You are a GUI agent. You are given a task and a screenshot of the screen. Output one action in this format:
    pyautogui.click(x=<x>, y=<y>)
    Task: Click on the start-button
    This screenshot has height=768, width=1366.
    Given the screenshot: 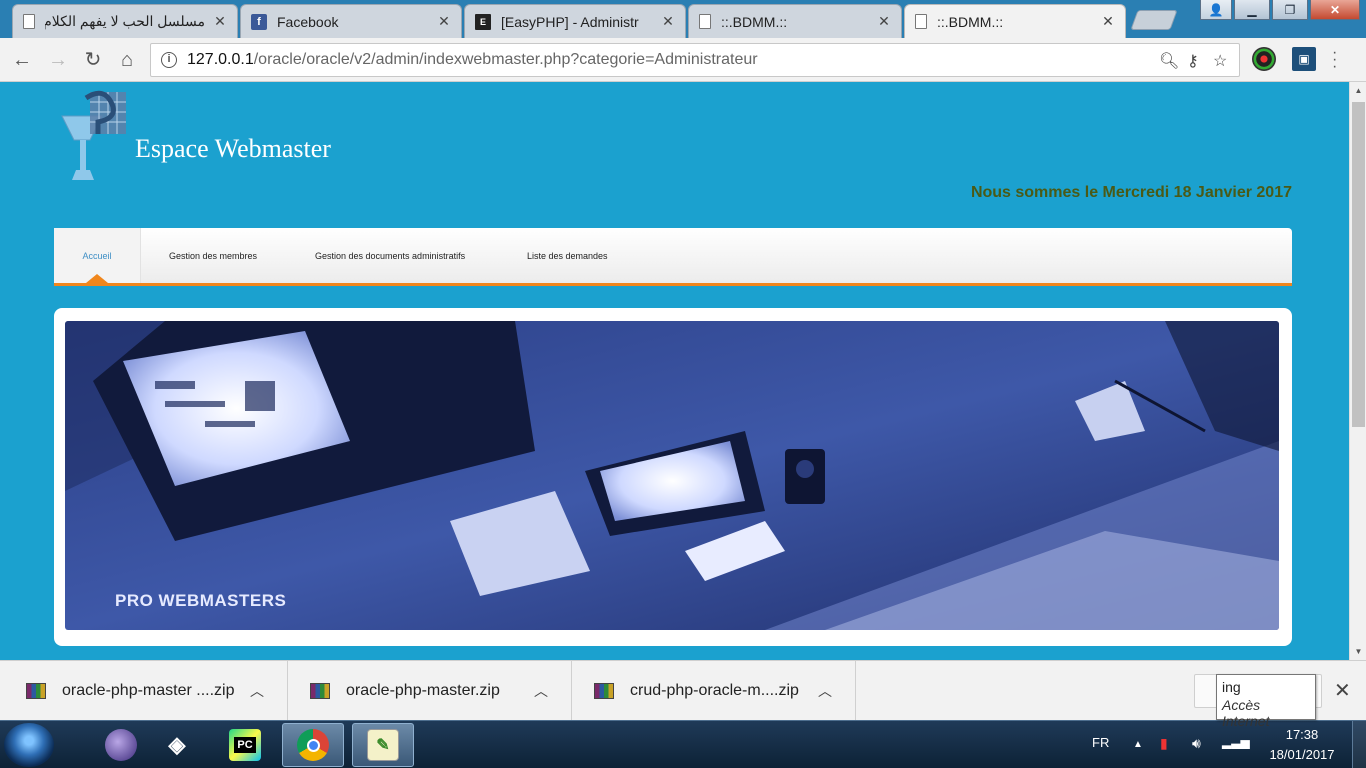 What is the action you would take?
    pyautogui.click(x=29, y=745)
    